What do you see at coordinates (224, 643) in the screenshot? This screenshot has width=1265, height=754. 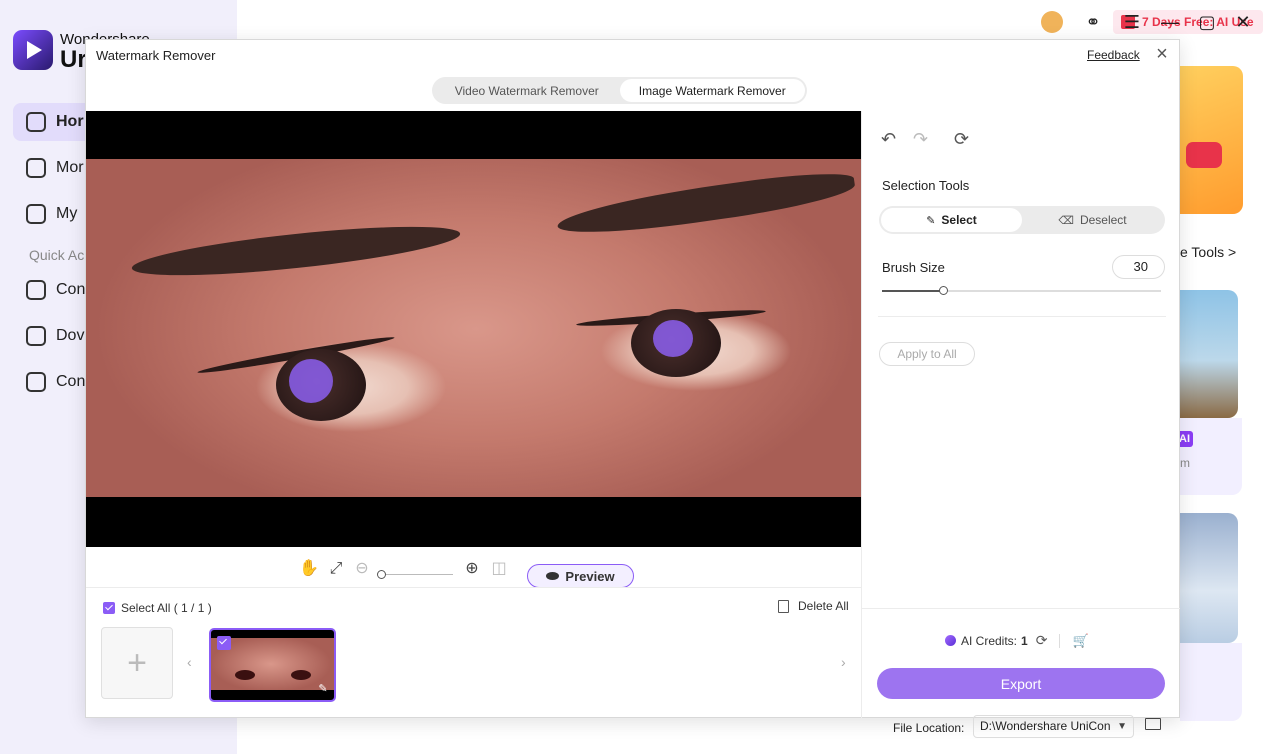 I see `thumbnail-checkbox` at bounding box center [224, 643].